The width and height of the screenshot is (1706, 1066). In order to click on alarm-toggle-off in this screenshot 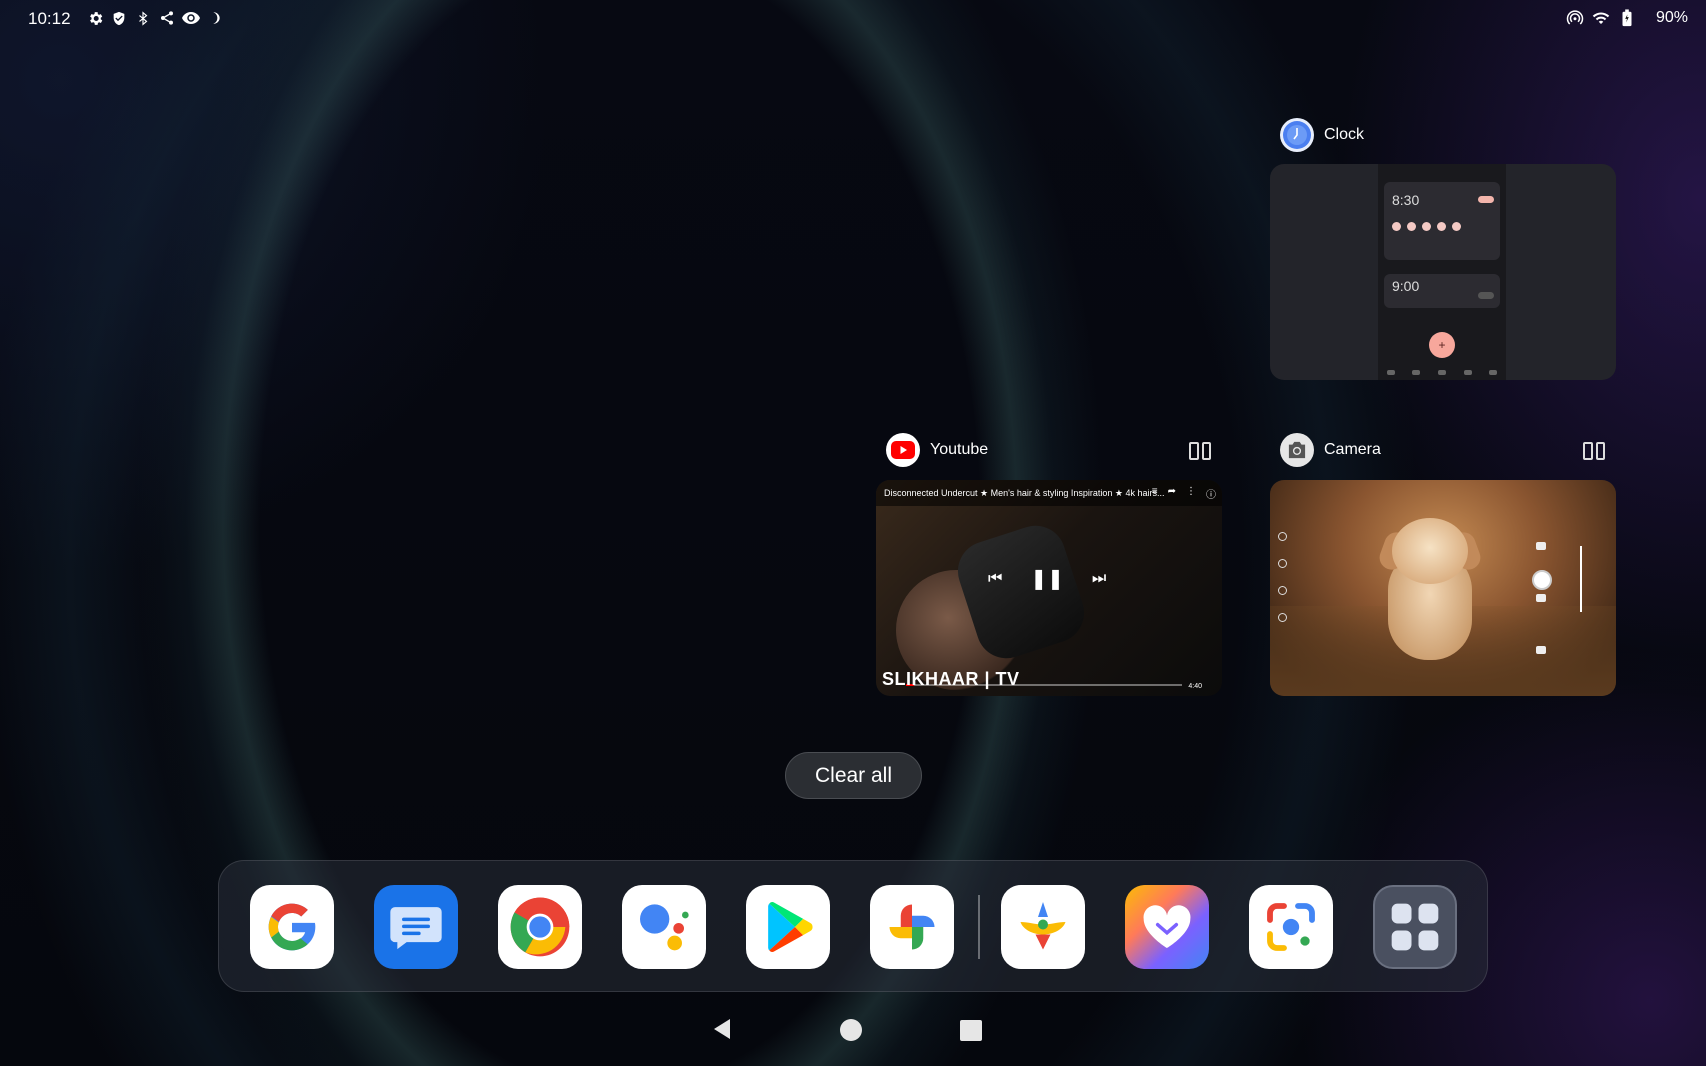, I will do `click(1486, 295)`.